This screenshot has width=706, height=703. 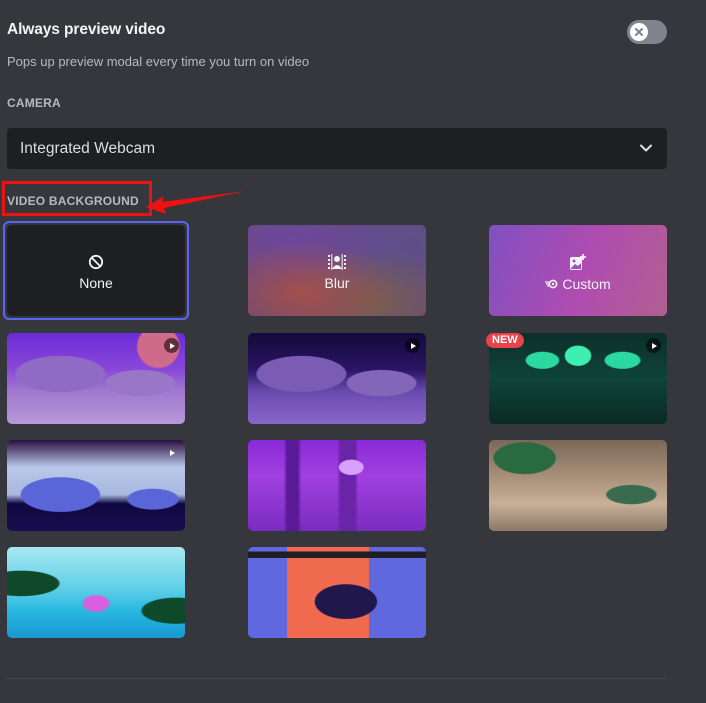 I want to click on annotation-arrow-icon, so click(x=196, y=202).